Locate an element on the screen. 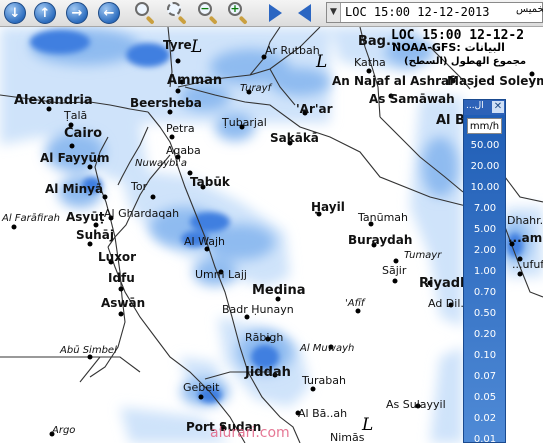 Image resolution: width=543 pixels, height=443 pixels. city-al-minya: Al Minyā is located at coordinates (74, 189).